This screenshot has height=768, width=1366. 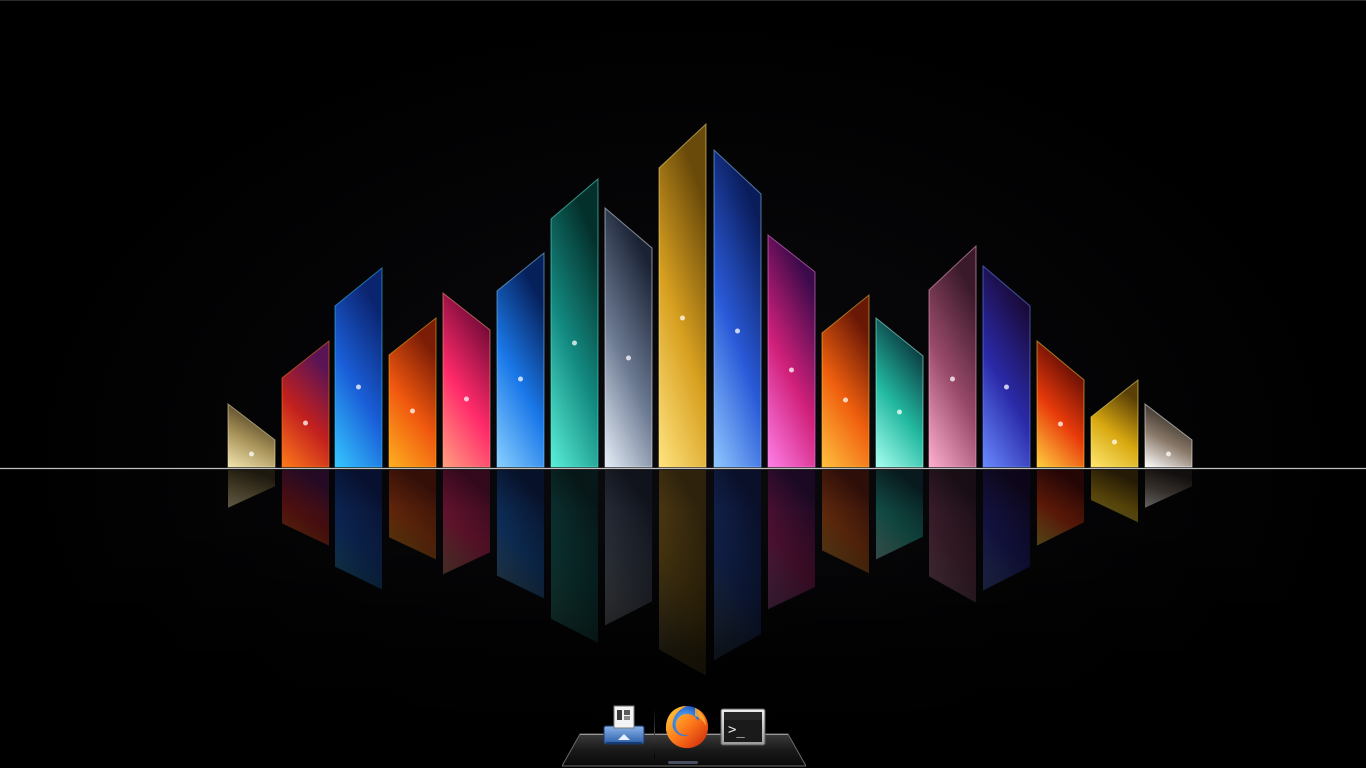 What do you see at coordinates (654, 733) in the screenshot?
I see `dock-separator` at bounding box center [654, 733].